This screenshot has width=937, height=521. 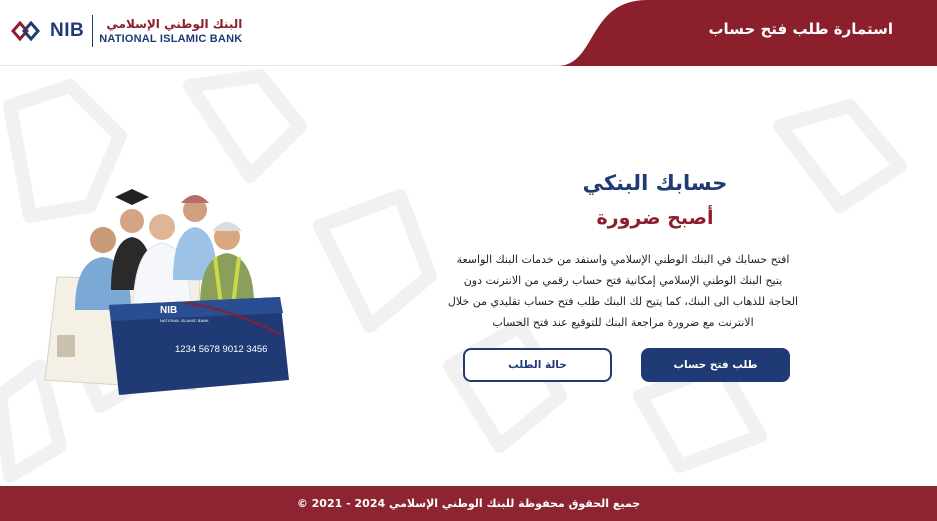 What do you see at coordinates (655, 183) in the screenshot?
I see `hero-title: حسابك البنكي` at bounding box center [655, 183].